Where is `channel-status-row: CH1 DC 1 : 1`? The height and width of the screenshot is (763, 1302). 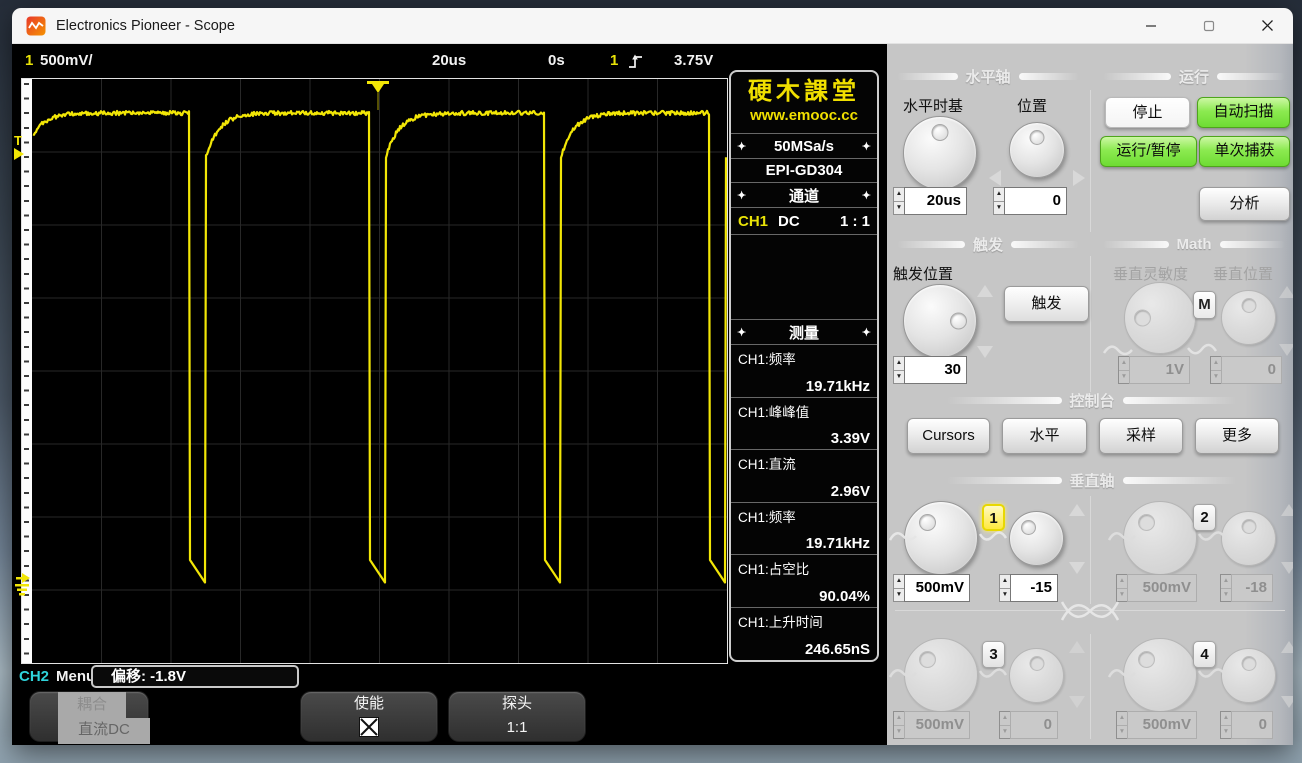 channel-status-row: CH1 DC 1 : 1 is located at coordinates (804, 221).